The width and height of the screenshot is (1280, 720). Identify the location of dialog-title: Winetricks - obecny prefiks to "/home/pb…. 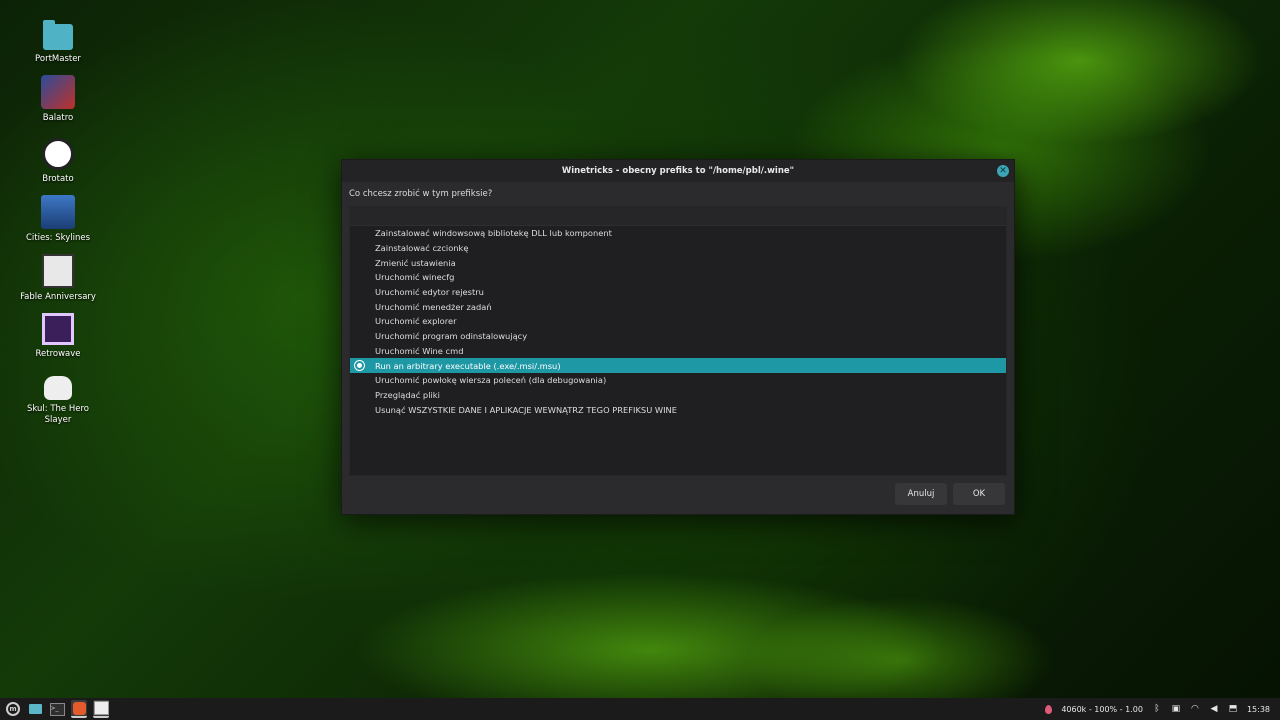
(678, 171).